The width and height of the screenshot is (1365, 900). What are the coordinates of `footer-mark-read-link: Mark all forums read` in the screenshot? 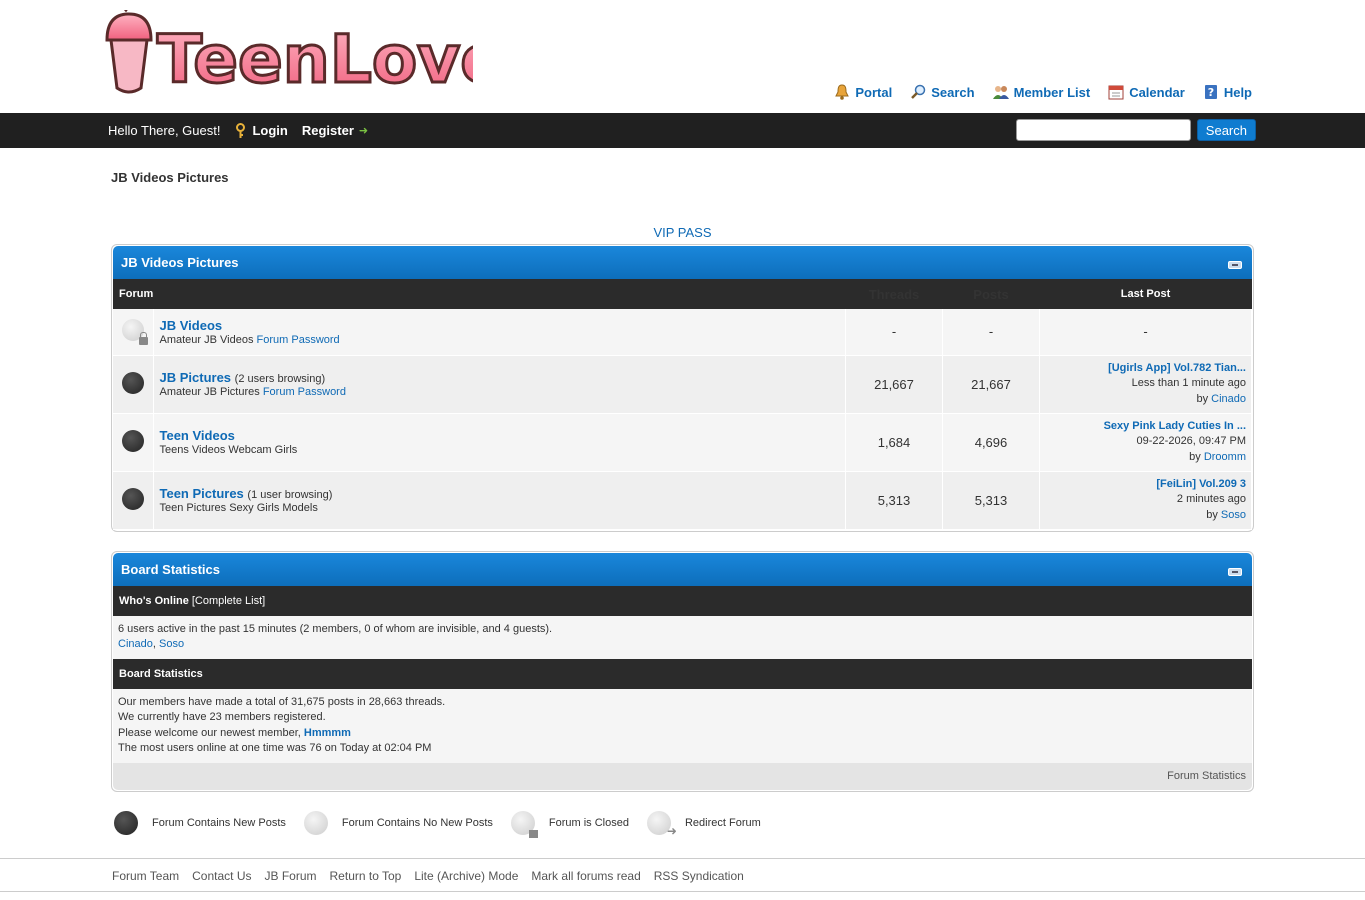 It's located at (585, 876).